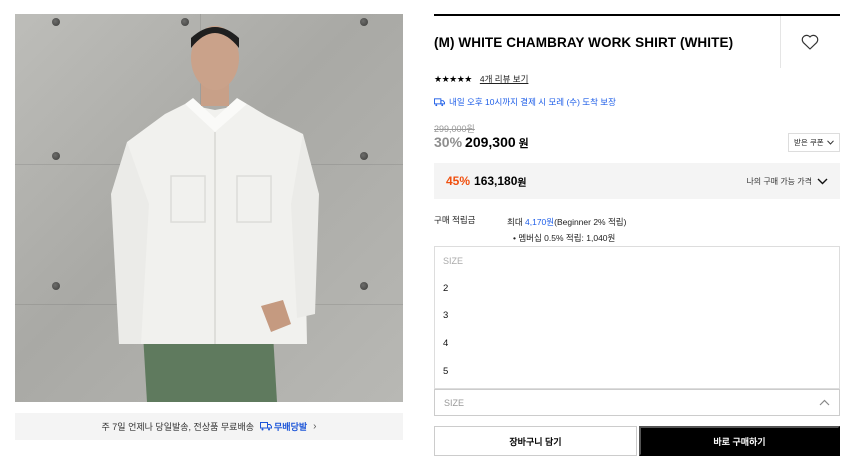  Describe the element at coordinates (453, 260) in the screenshot. I see `size-dropdown-header: SIZE` at that location.